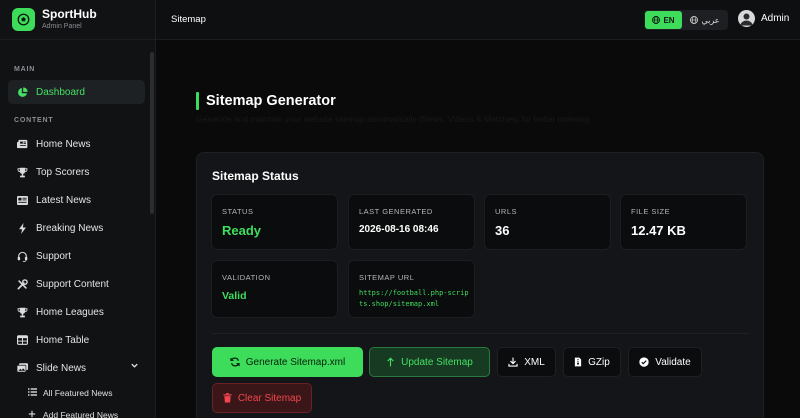 The image size is (800, 418). I want to click on stat-label: SITEMAP URL, so click(387, 277).